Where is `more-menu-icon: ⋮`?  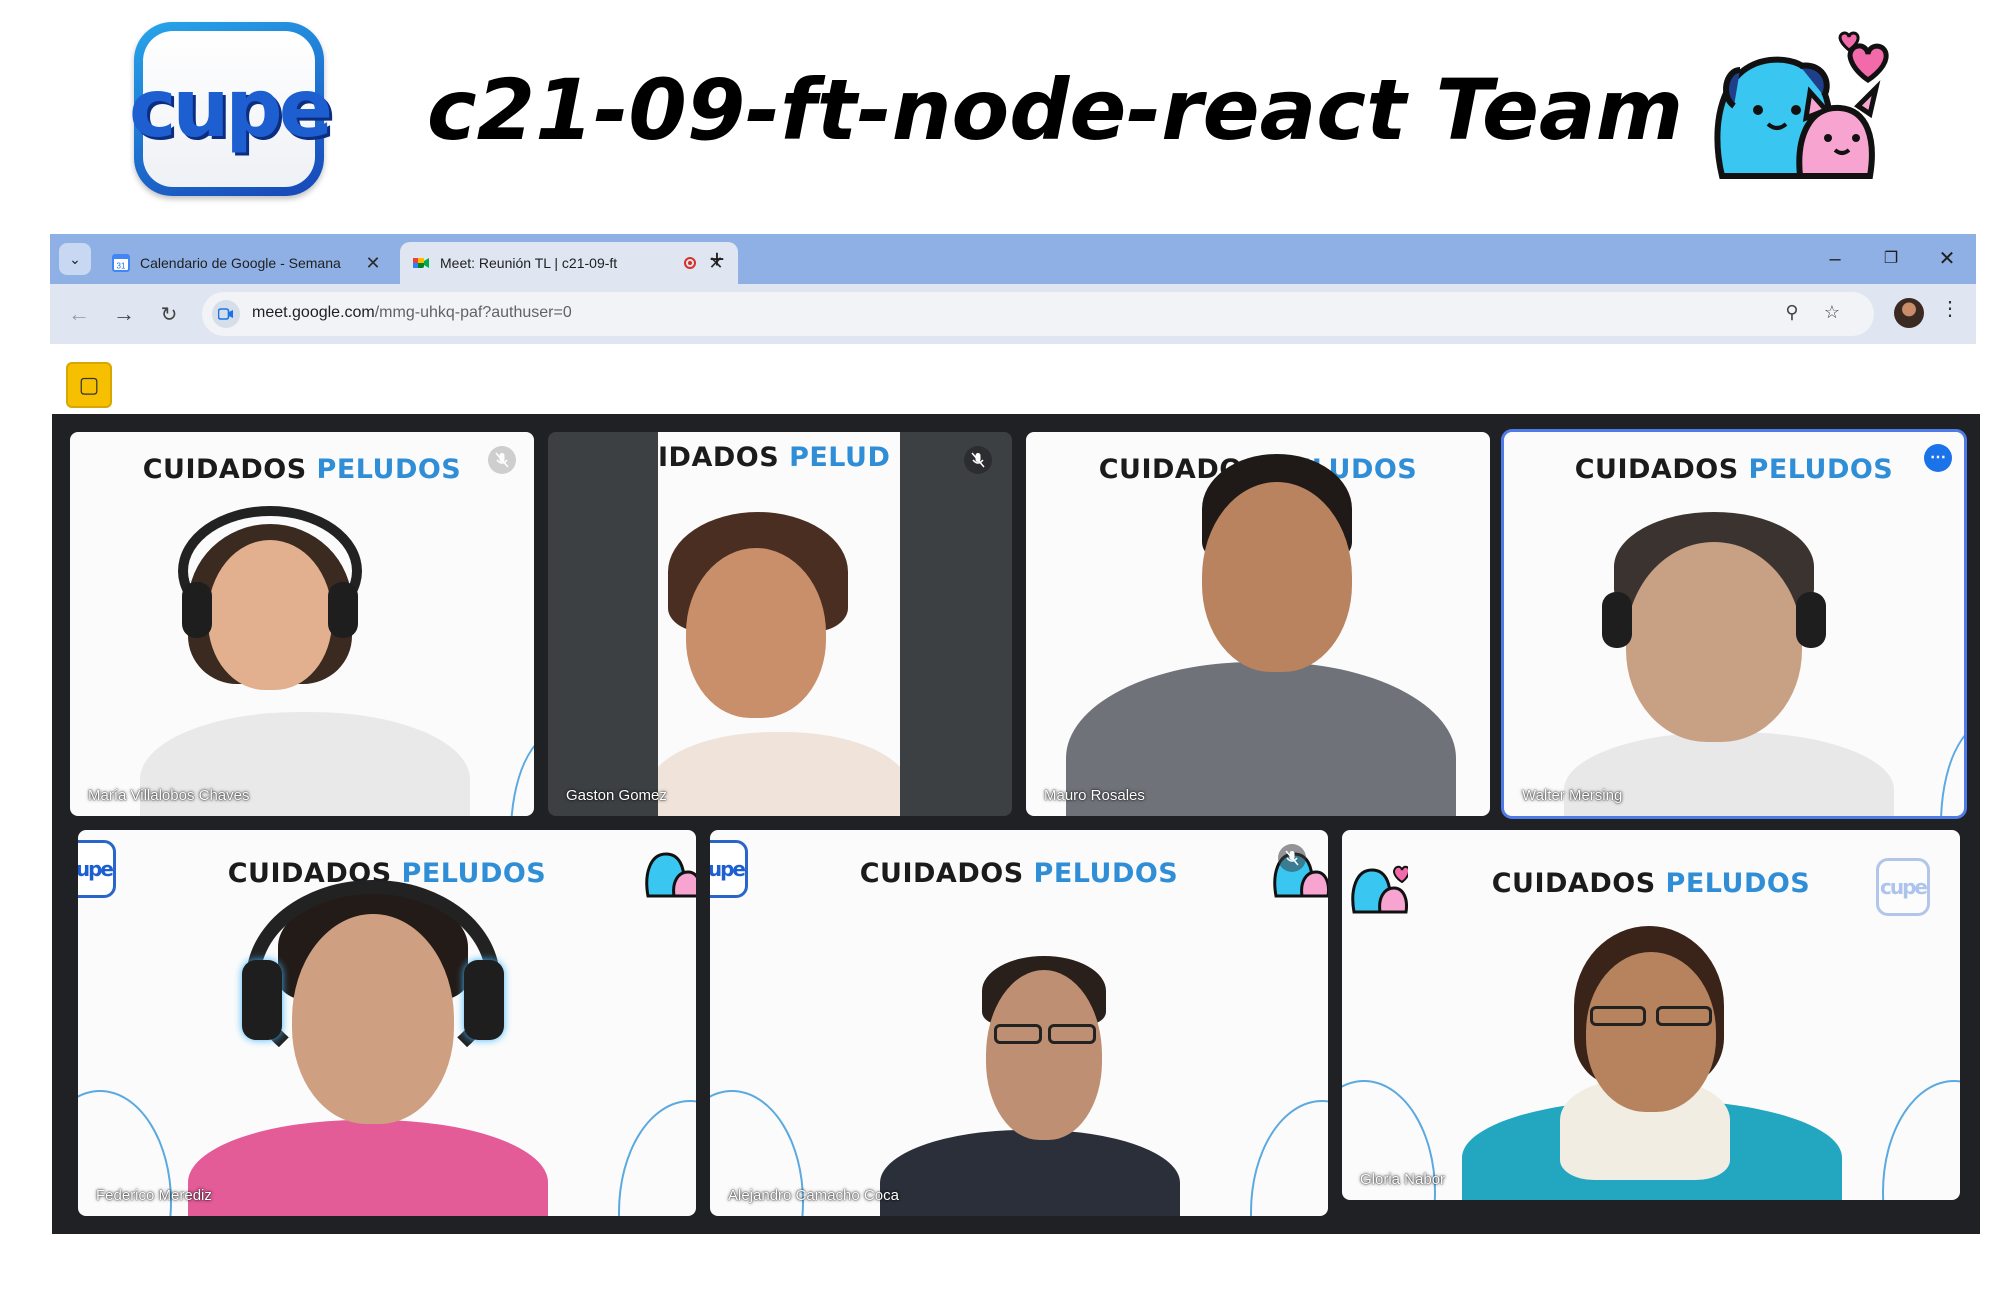 more-menu-icon: ⋮ is located at coordinates (1950, 308).